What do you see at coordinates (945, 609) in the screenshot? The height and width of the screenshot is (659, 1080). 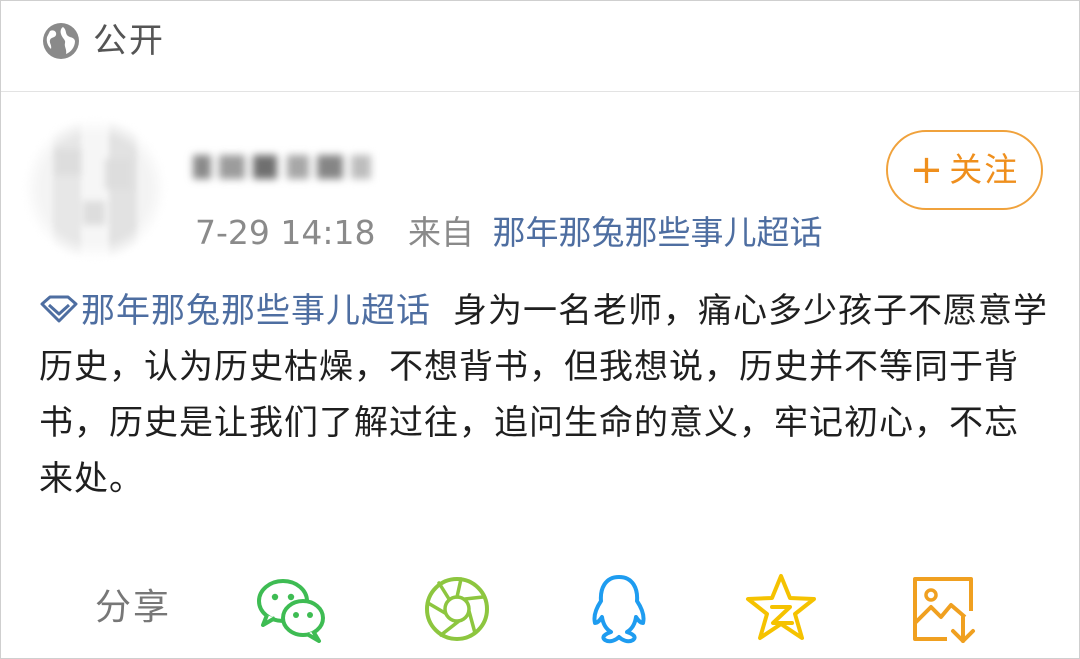 I see `save-image-icon` at bounding box center [945, 609].